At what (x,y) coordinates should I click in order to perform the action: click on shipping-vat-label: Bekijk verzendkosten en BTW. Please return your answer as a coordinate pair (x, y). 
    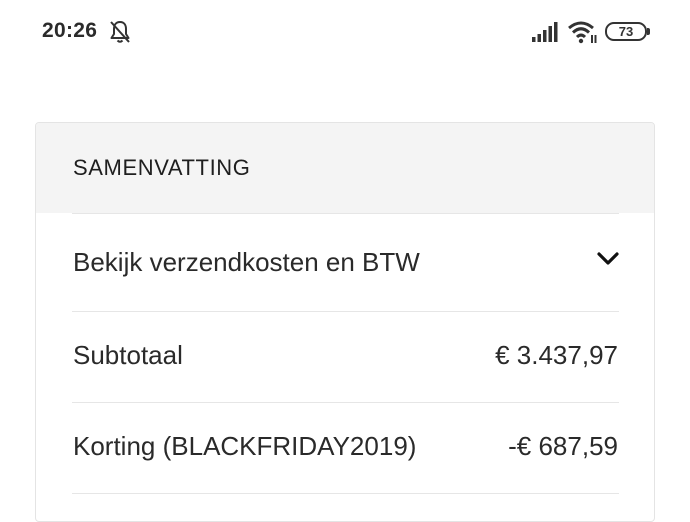
    Looking at the image, I should click on (246, 262).